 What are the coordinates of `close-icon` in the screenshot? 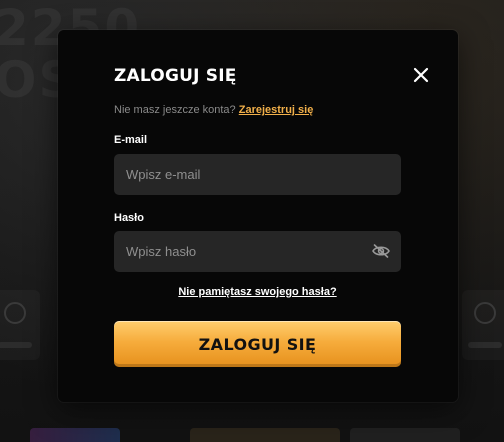 It's located at (421, 75).